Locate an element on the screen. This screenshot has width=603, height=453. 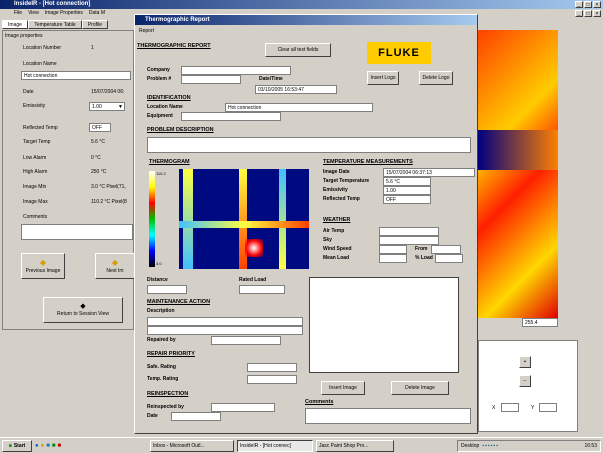
problem-description-field is located at coordinates (309, 145).